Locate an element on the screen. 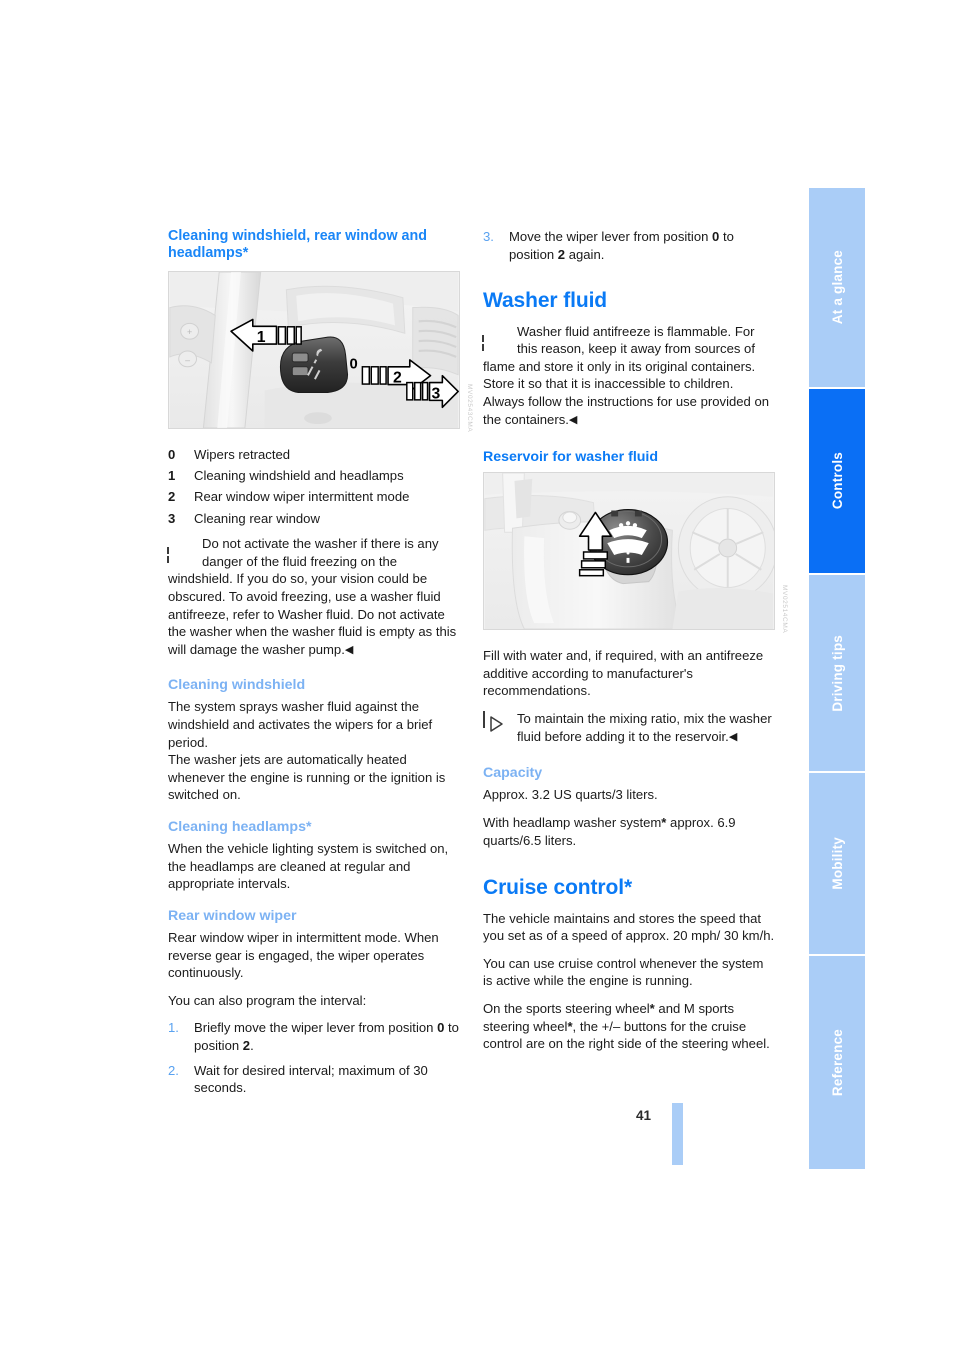  figure-wiper-lever: + – 1 0 2 3 MV02543CMA is located at coordinates (320, 352).